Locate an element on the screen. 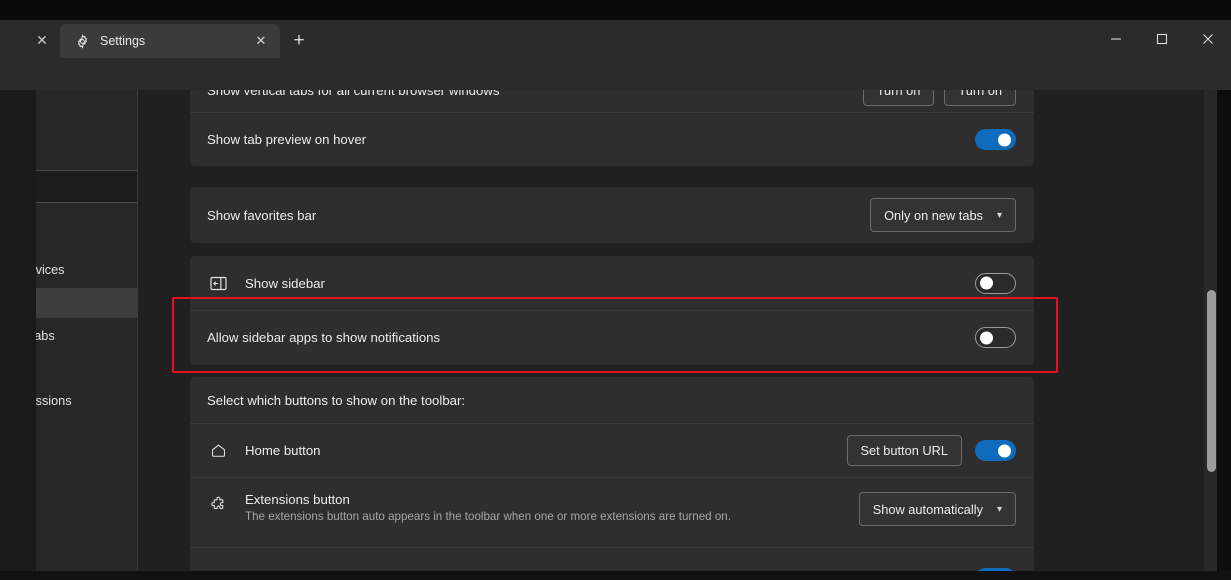 The height and width of the screenshot is (580, 1231). maximize-button is located at coordinates (1162, 39).